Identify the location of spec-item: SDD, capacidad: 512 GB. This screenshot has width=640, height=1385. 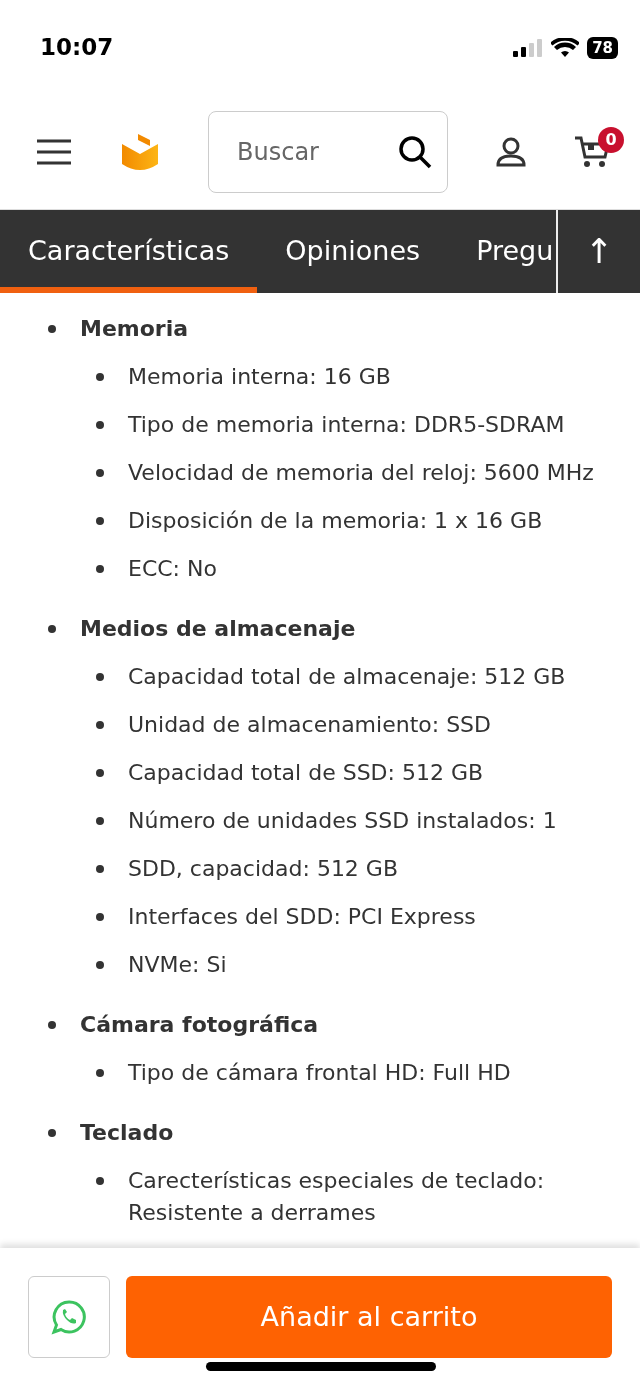
(263, 869).